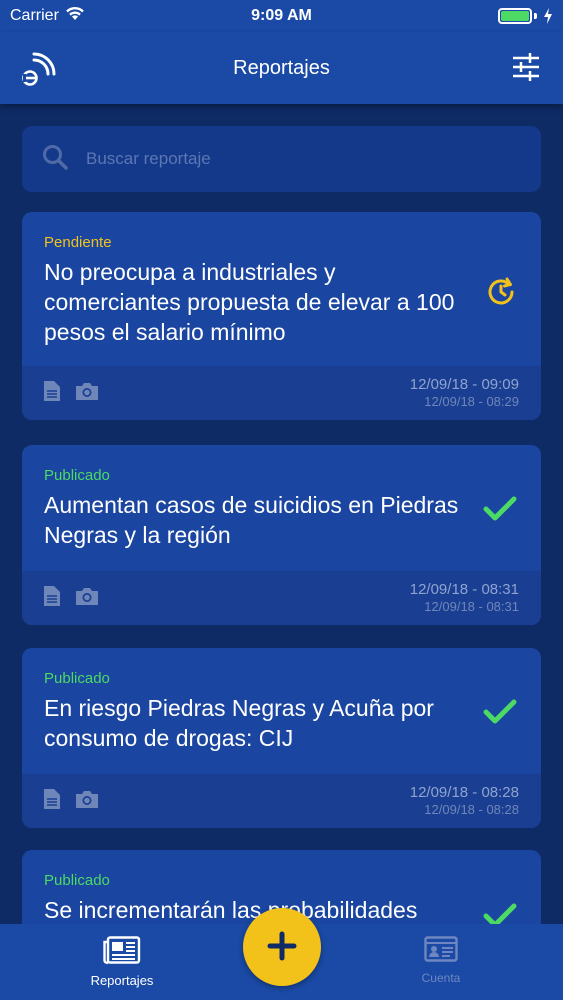  I want to click on report-created-date: 12/09/18 - 08:28, so click(471, 809).